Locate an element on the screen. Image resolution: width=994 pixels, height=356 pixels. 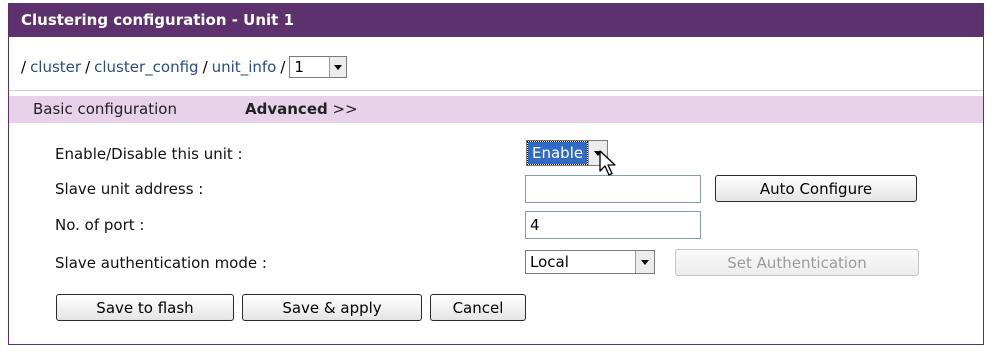
unit-select-value: 1 is located at coordinates (299, 67).